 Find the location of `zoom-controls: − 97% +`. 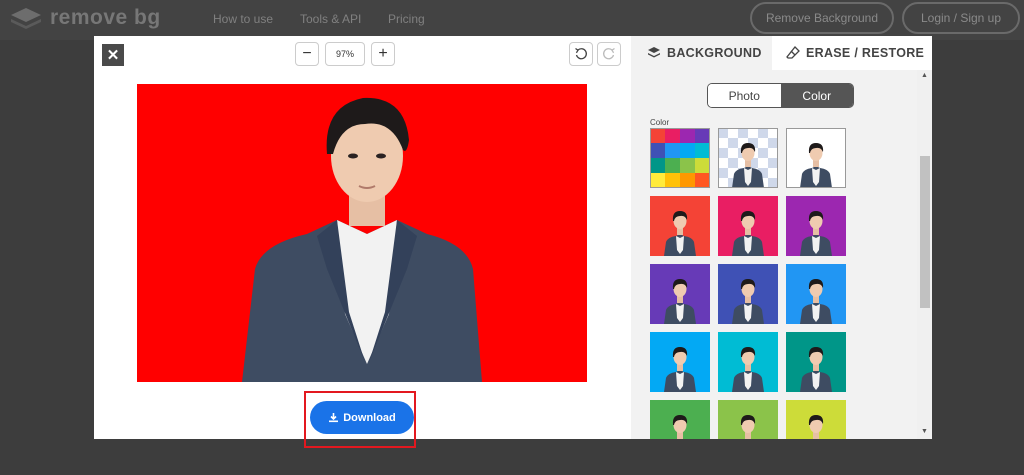

zoom-controls: − 97% + is located at coordinates (345, 54).